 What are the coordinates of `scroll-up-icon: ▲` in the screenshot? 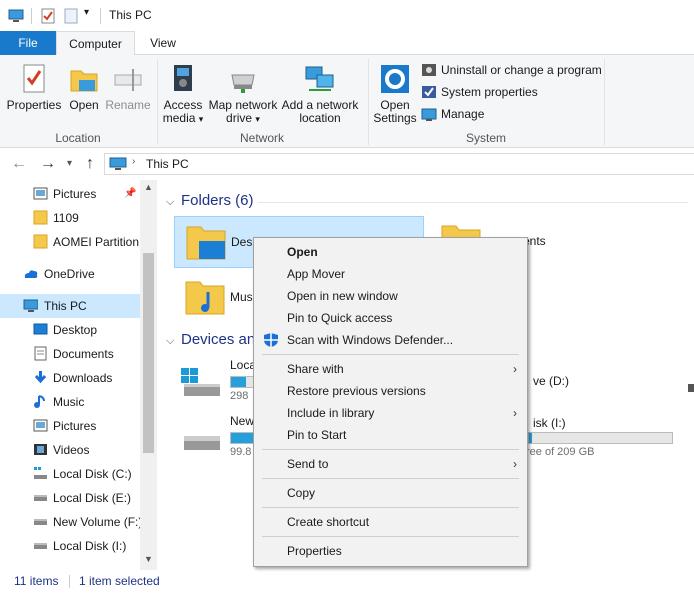 It's located at (148, 187).